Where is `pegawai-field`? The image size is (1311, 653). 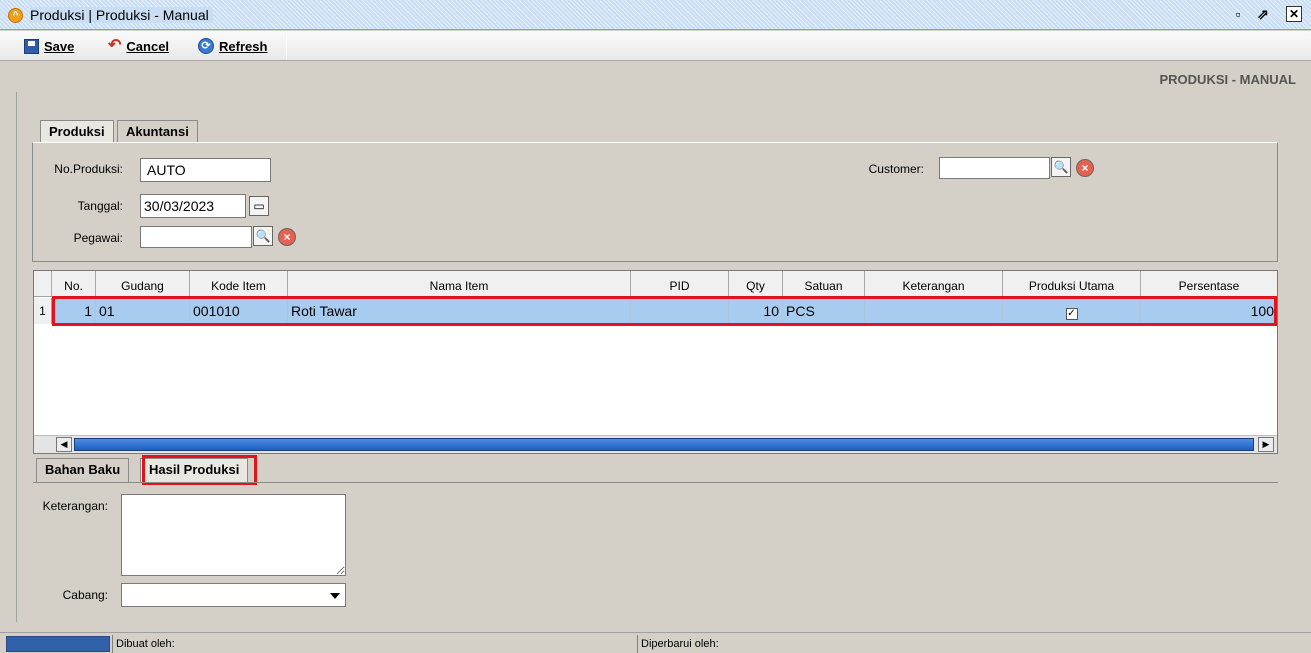
pegawai-field is located at coordinates (196, 237).